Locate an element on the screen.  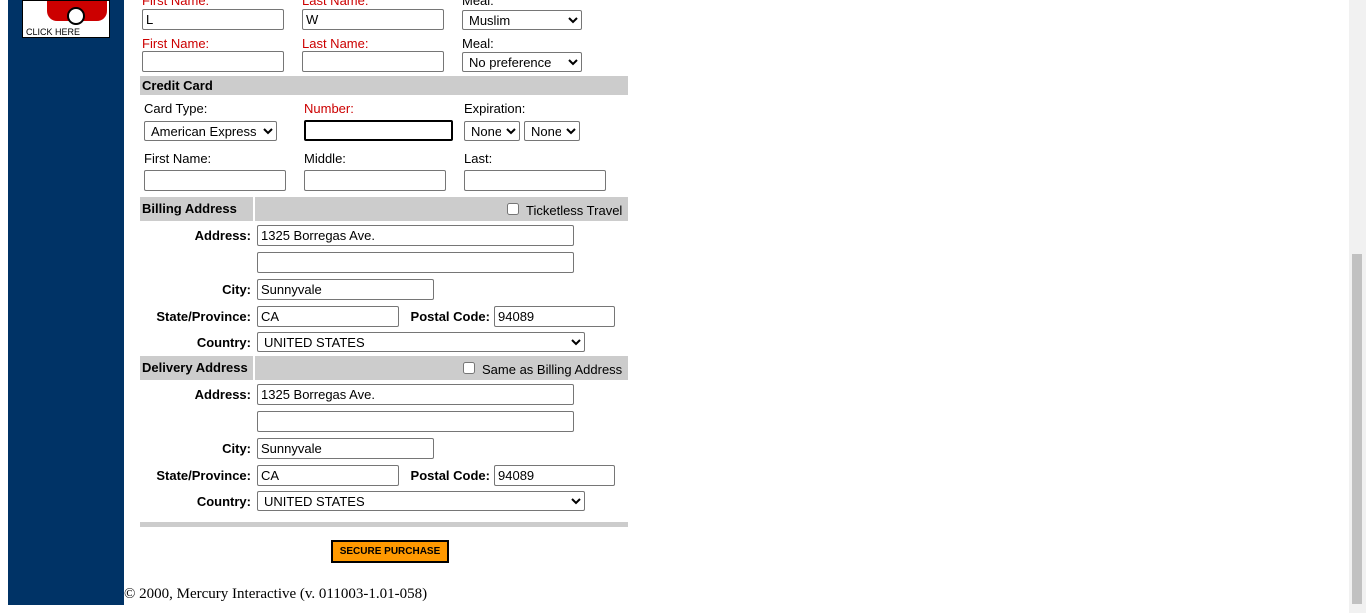
billing-postal-label: Postal Code: is located at coordinates (450, 316).